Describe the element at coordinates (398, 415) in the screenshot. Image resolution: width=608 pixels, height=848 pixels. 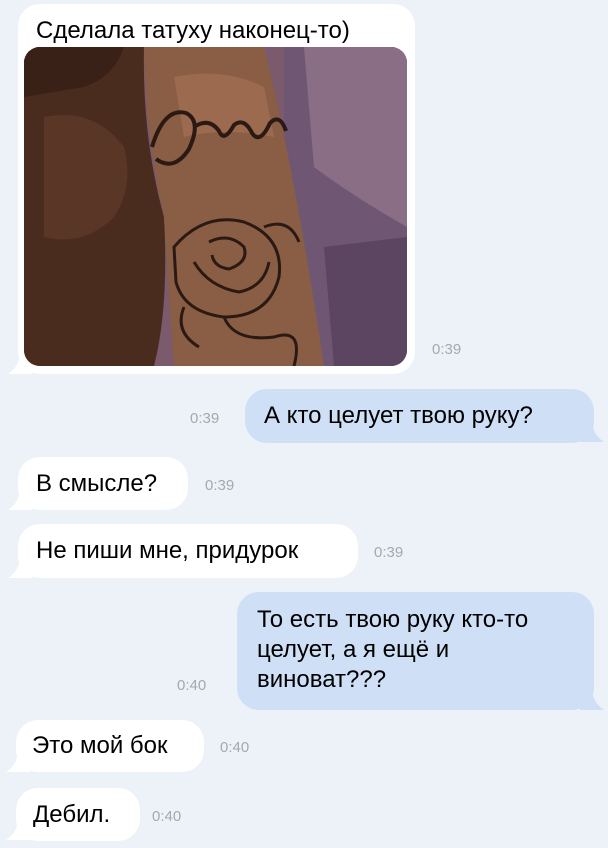
I see `message-text: А кто целует твою руку?` at that location.